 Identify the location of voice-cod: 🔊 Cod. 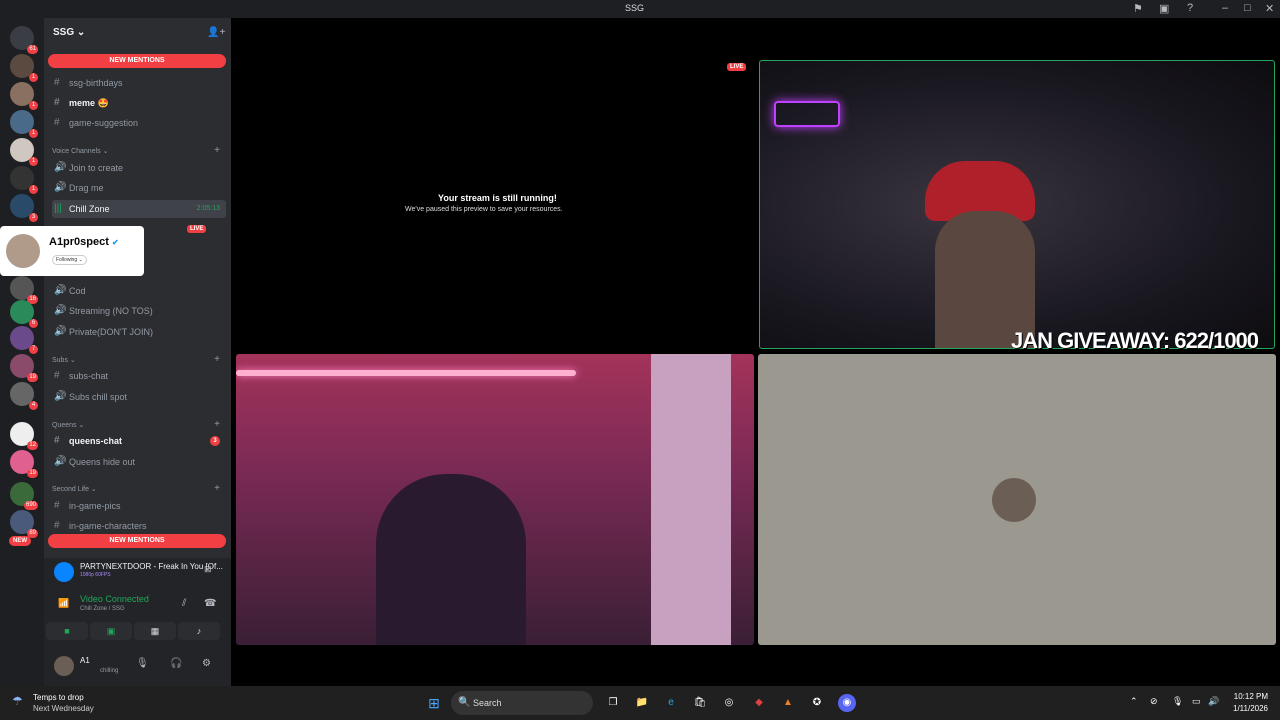
(139, 291).